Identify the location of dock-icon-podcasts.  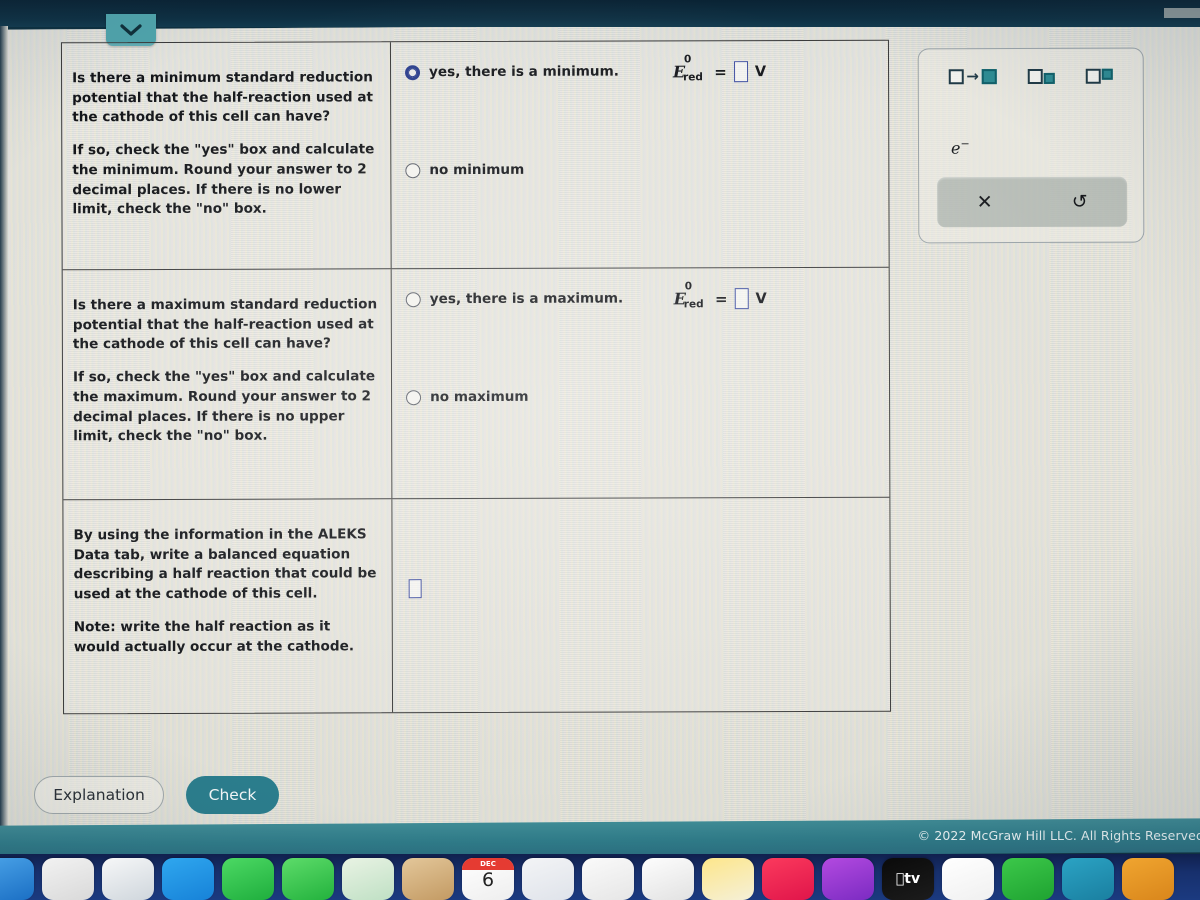
(848, 879).